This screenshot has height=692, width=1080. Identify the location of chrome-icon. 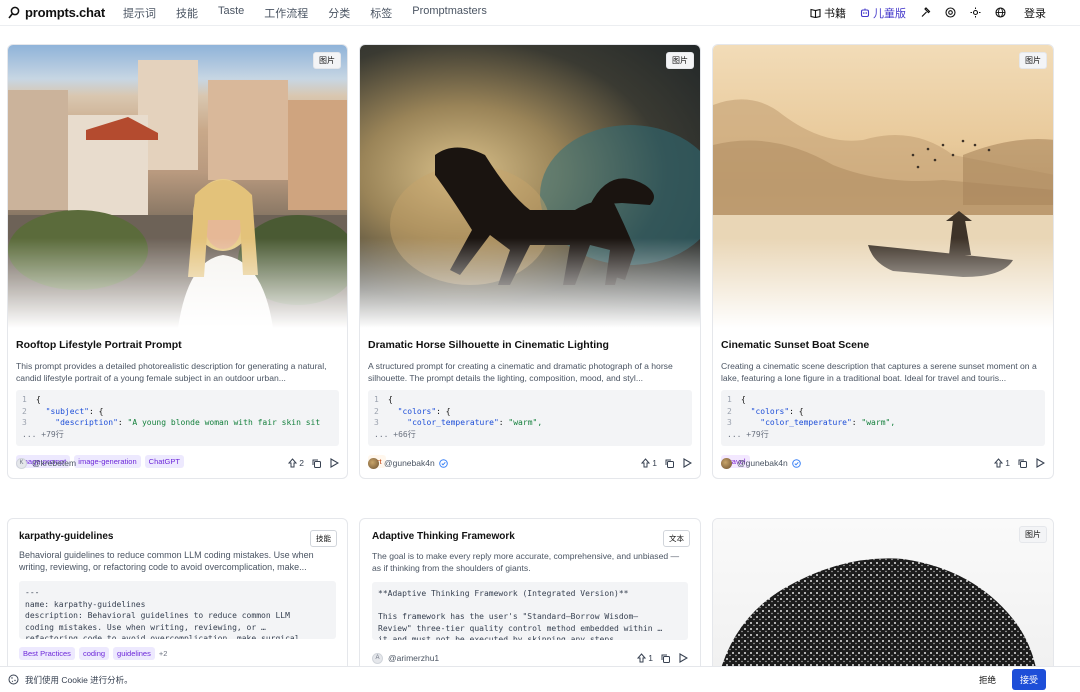
(950, 12).